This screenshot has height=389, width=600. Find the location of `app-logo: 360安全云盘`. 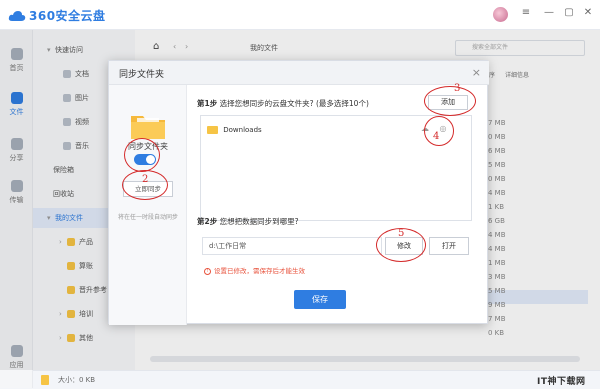

app-logo: 360安全云盘 is located at coordinates (57, 15).